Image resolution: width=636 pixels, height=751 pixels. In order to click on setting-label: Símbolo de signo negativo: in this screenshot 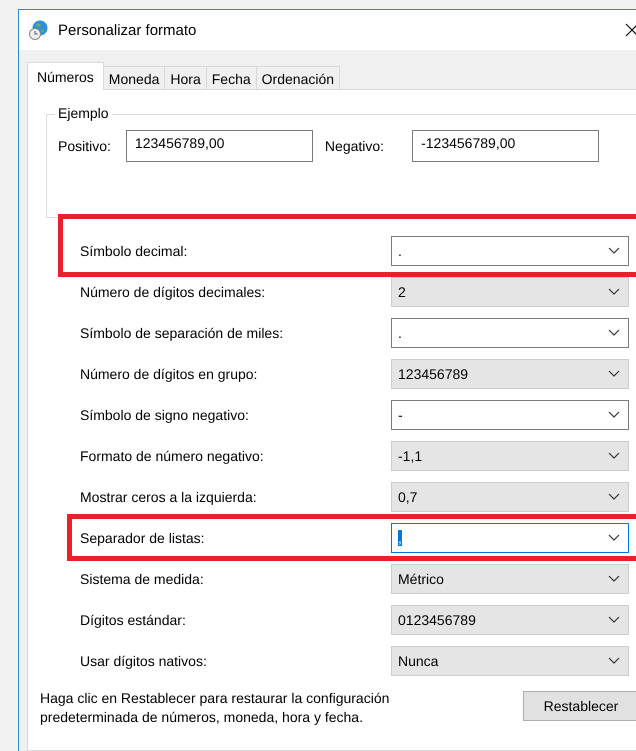, I will do `click(165, 414)`.